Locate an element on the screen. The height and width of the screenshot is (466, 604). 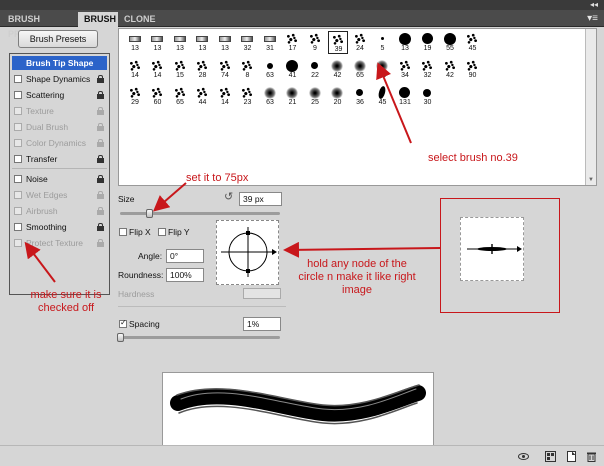
arrow-hold-node is located at coordinates (362, 249).